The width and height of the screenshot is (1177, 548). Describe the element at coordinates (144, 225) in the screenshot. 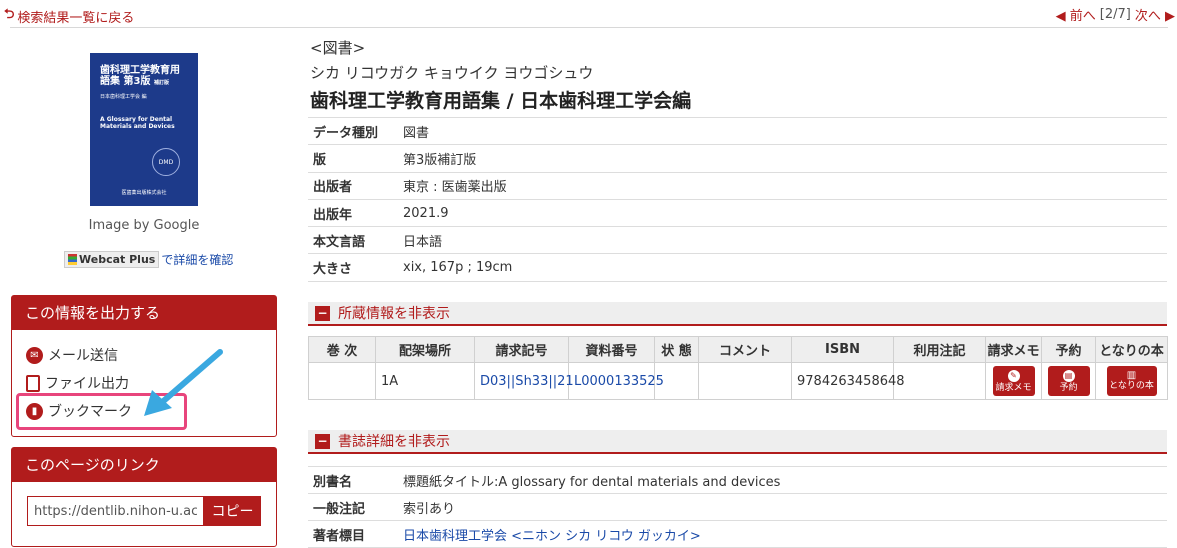

I see `image-credit: Image by Google` at that location.